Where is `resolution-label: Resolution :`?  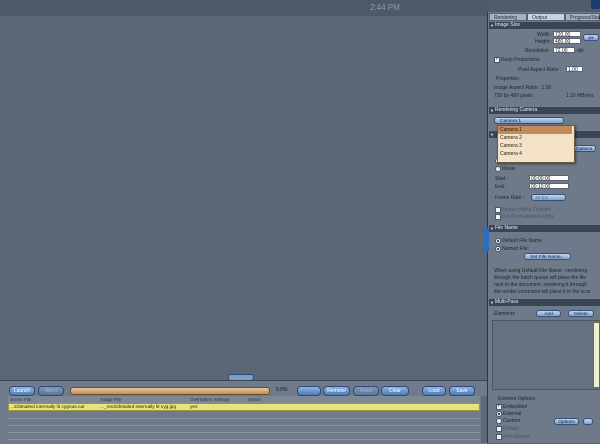 resolution-label: Resolution : is located at coordinates (538, 51).